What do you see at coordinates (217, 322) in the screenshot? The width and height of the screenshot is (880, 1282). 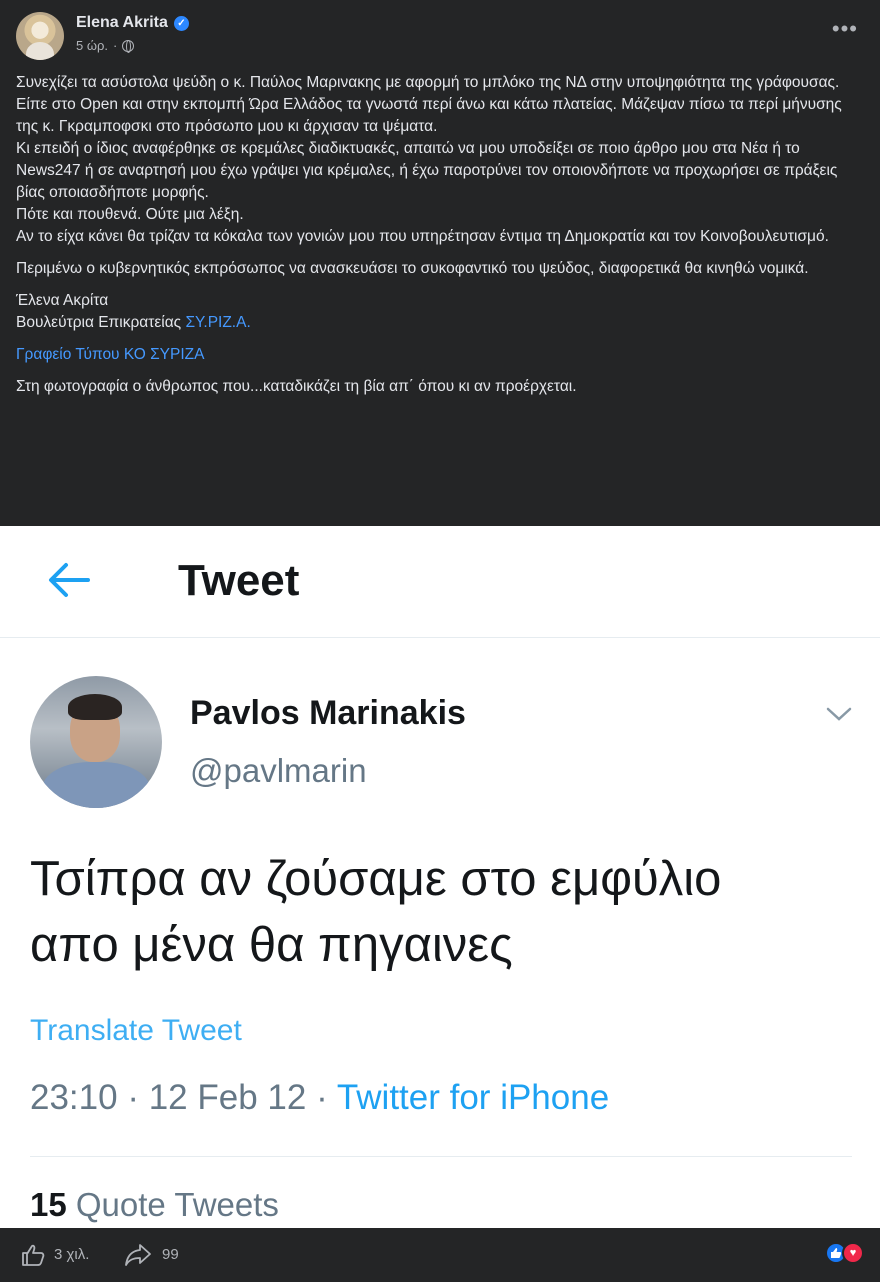 I see `syriza-link: ΣΥ.ΡΙΖ.Α.` at bounding box center [217, 322].